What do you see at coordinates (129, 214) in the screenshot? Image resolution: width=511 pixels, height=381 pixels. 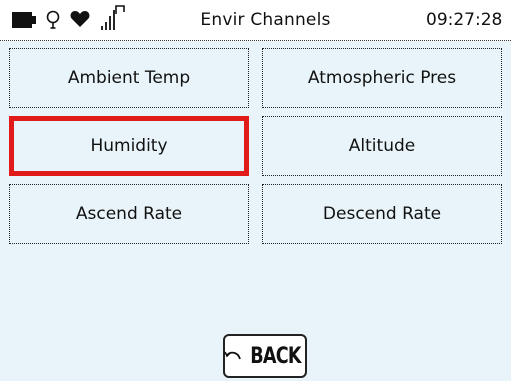 I see `ascend-rate-button: Ascend Rate` at bounding box center [129, 214].